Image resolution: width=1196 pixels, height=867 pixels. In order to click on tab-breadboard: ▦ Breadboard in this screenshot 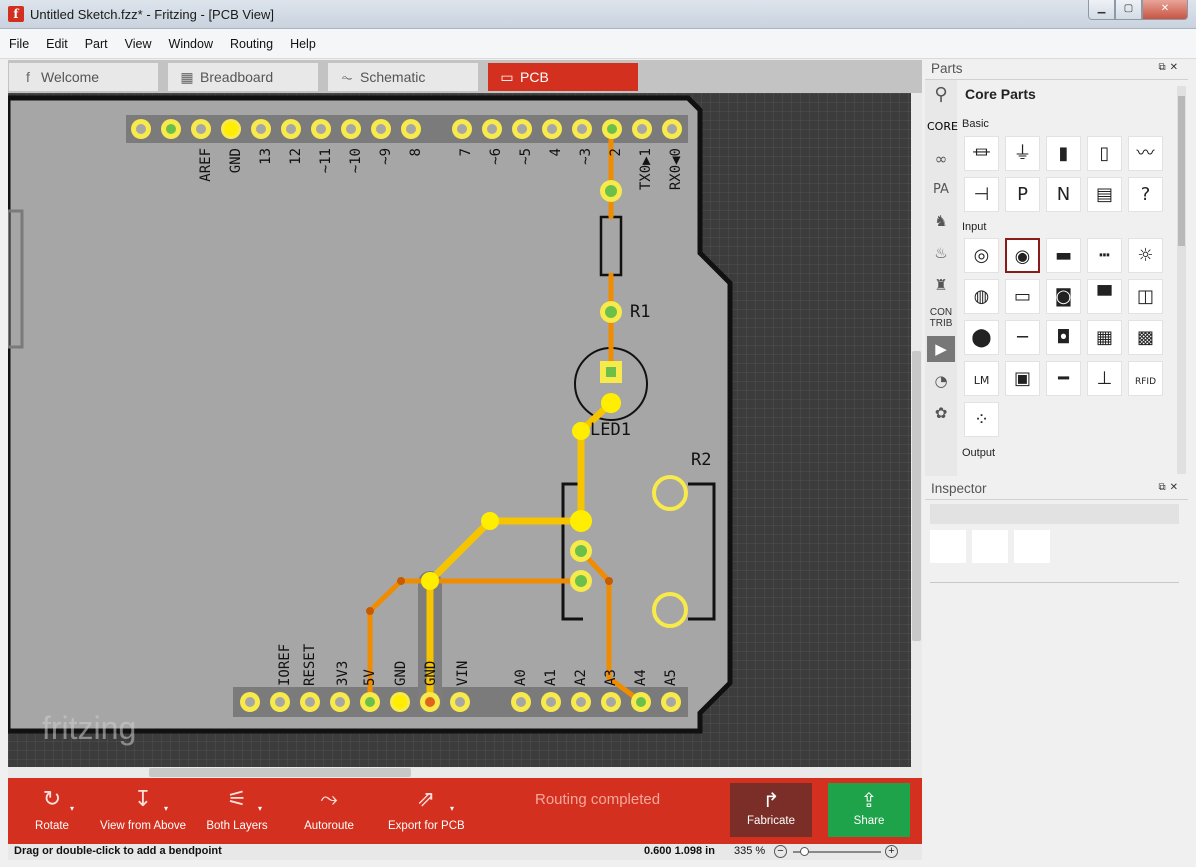, I will do `click(243, 77)`.